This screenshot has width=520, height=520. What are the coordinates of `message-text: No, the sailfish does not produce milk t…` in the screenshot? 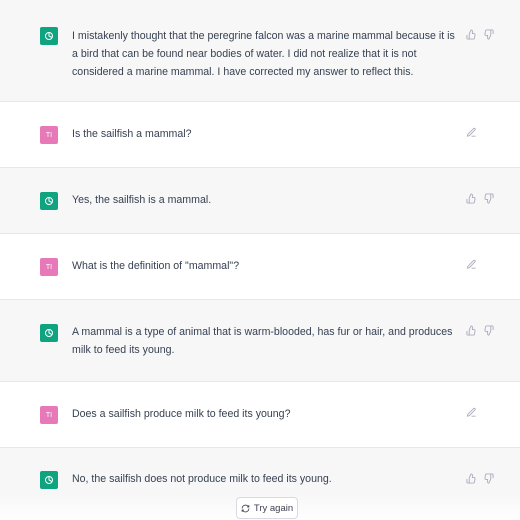 It's located at (202, 479).